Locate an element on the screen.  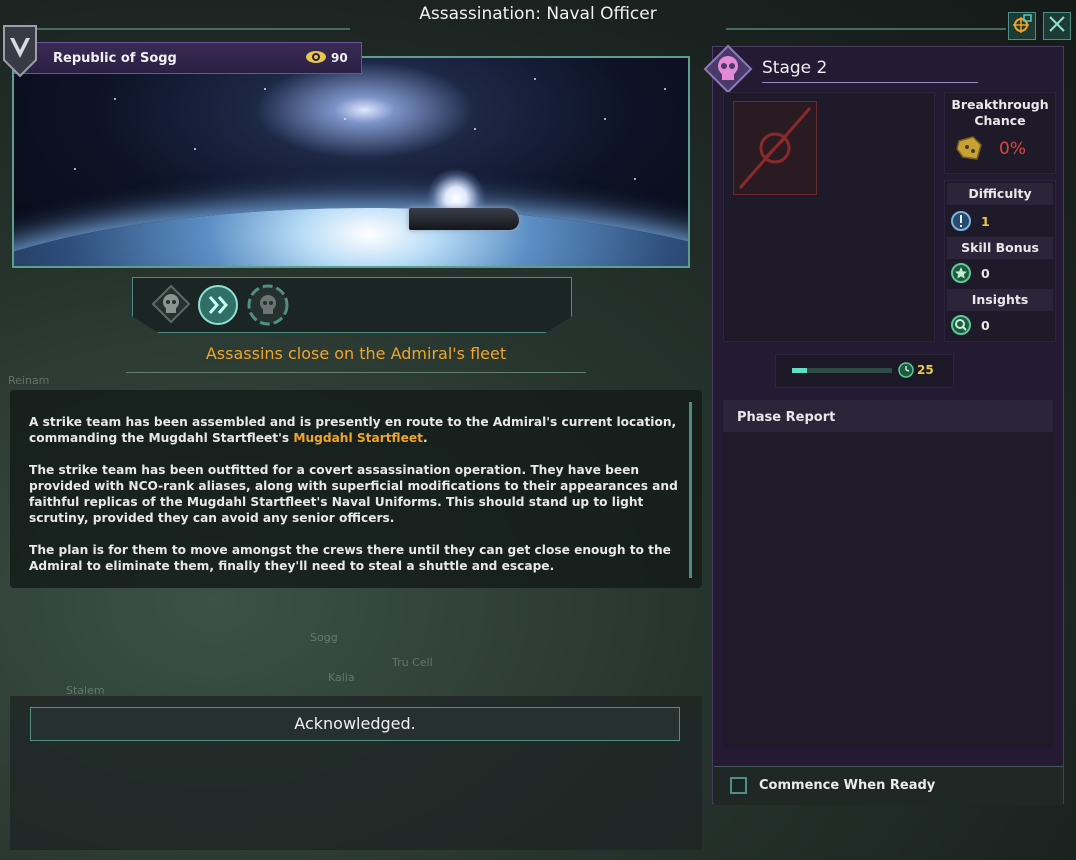
clock-icon is located at coordinates (906, 372).